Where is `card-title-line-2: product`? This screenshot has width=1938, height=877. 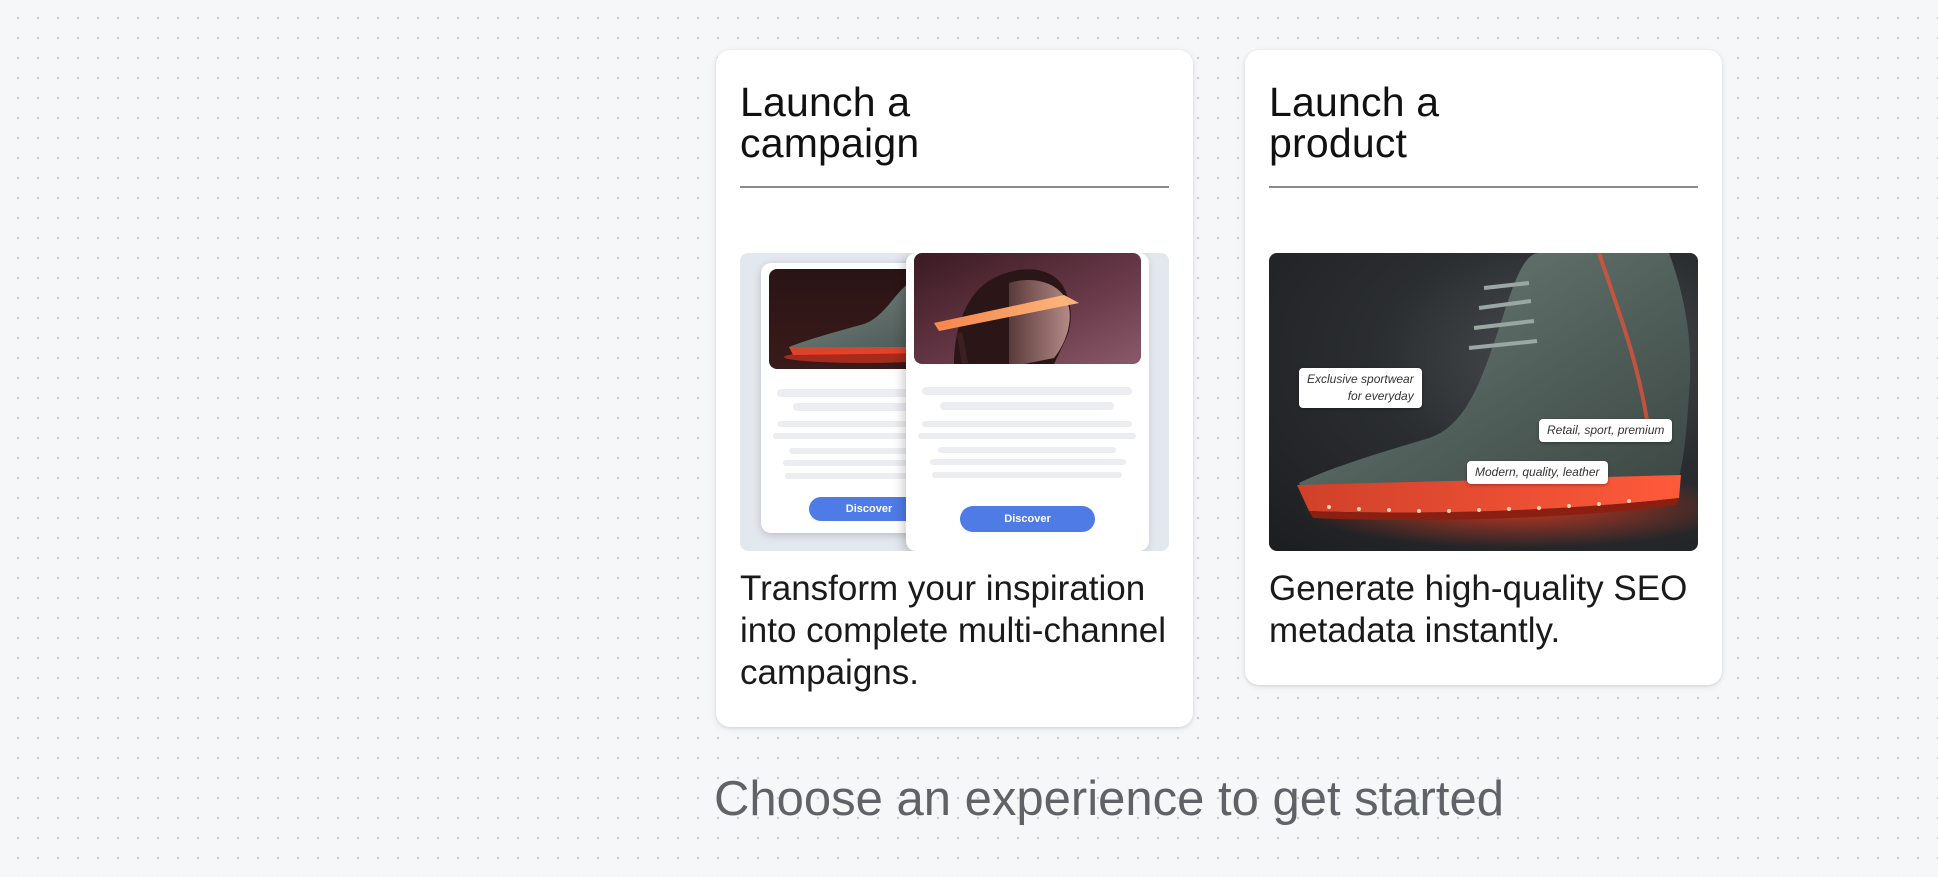 card-title-line-2: product is located at coordinates (1338, 143).